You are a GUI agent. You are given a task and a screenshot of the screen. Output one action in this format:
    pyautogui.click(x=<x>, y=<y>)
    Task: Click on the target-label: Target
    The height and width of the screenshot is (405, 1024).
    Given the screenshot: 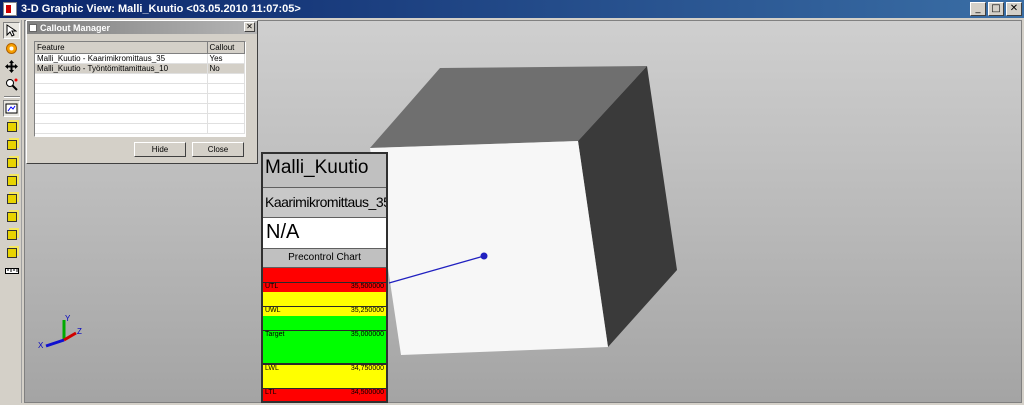 What is the action you would take?
    pyautogui.click(x=275, y=334)
    